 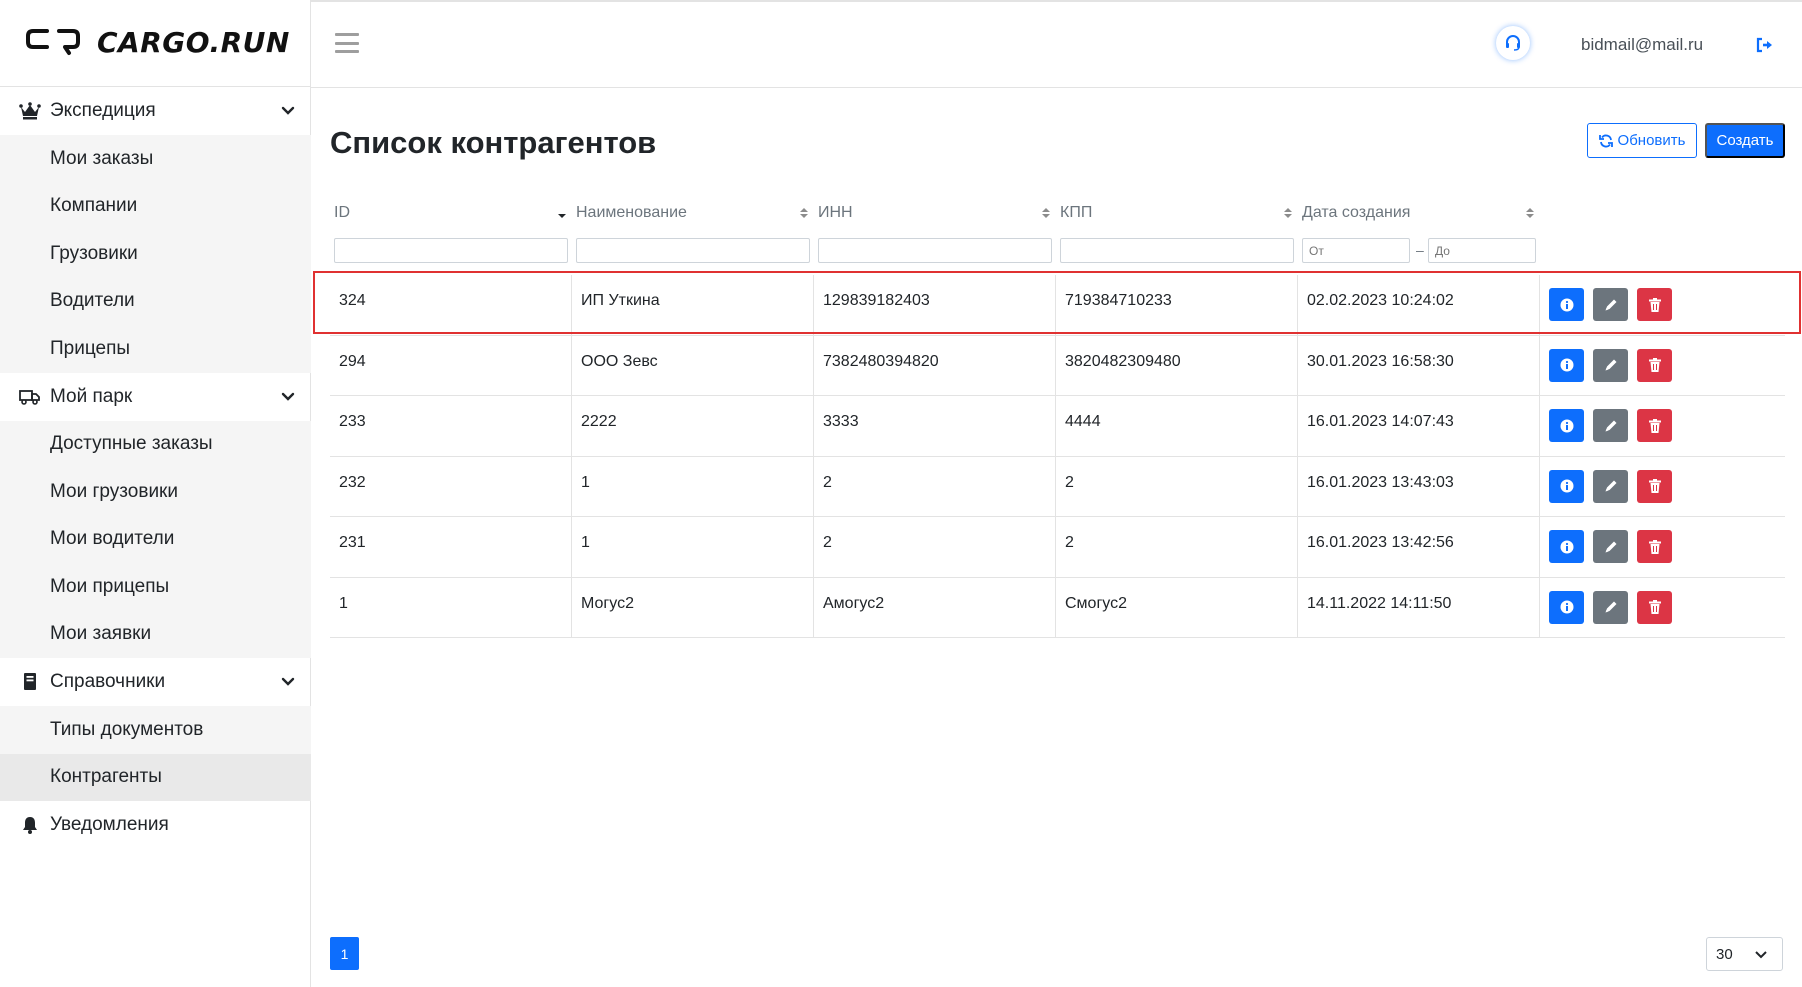 What do you see at coordinates (695, 213) in the screenshot?
I see `column-header-name: Наименование` at bounding box center [695, 213].